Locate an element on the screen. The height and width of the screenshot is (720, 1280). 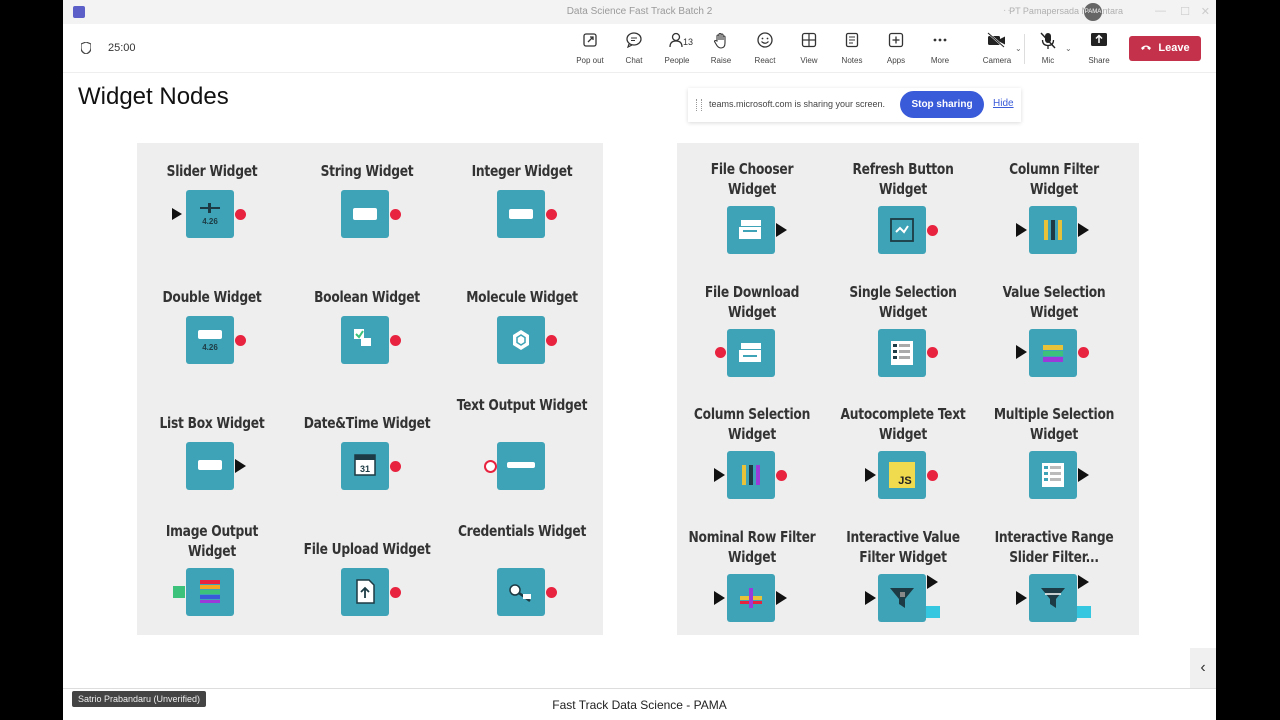
org-avatar: PAMA is located at coordinates (1093, 12).